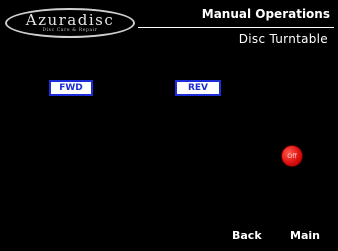 Image resolution: width=338 pixels, height=251 pixels. I want to click on rev-button: REV, so click(198, 88).